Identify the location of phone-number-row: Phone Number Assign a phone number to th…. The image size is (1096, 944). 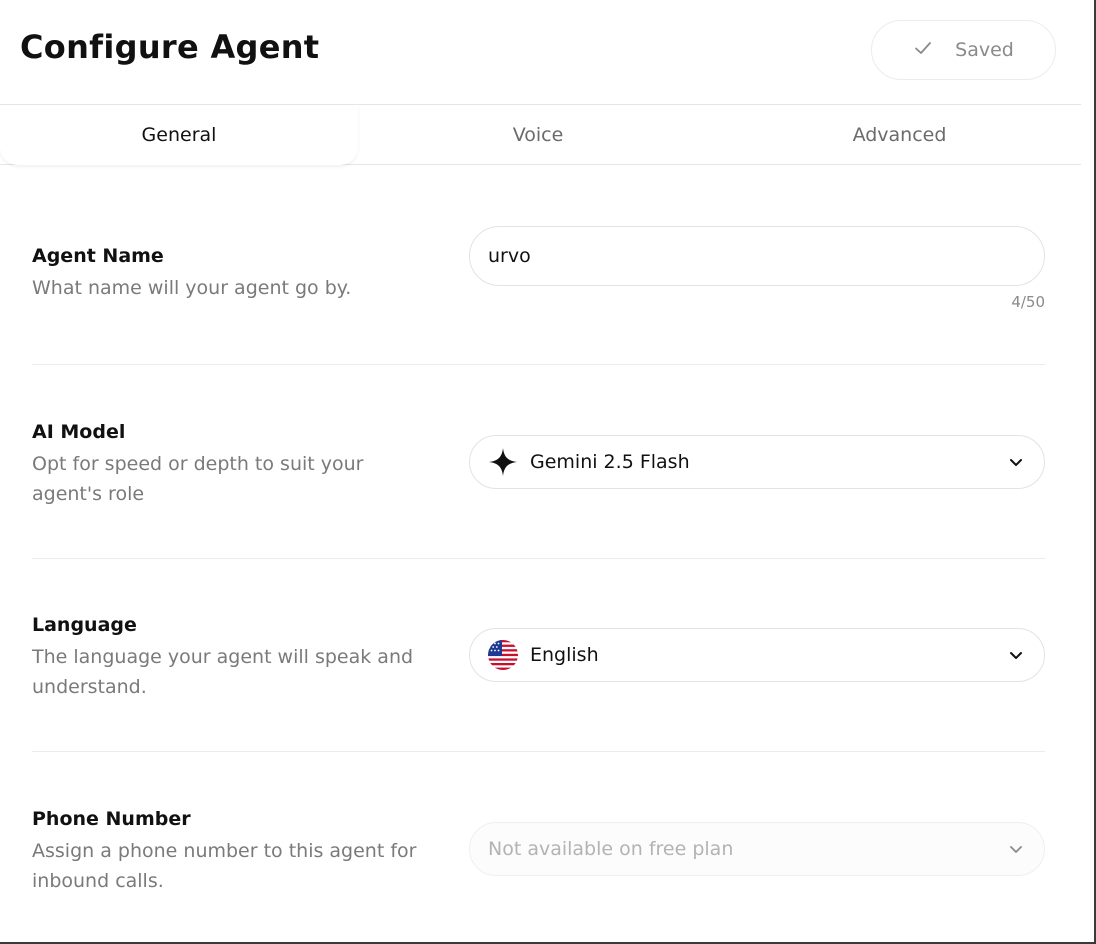
(538, 857).